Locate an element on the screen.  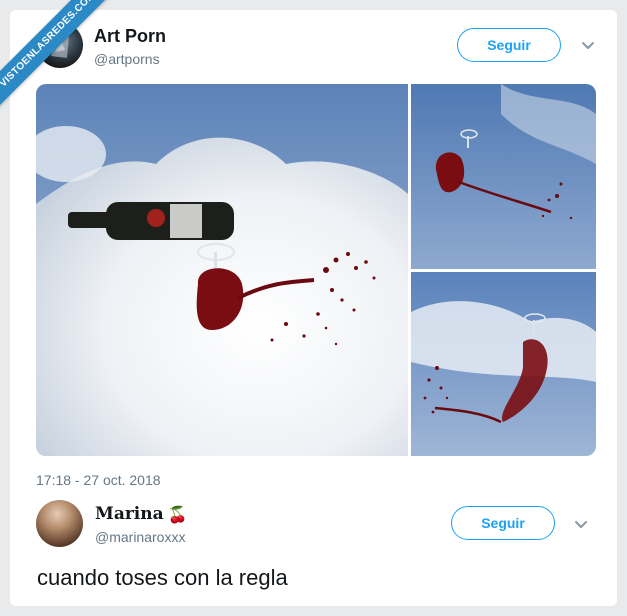
reply-text: cuando toses con la regla is located at coordinates (162, 577).